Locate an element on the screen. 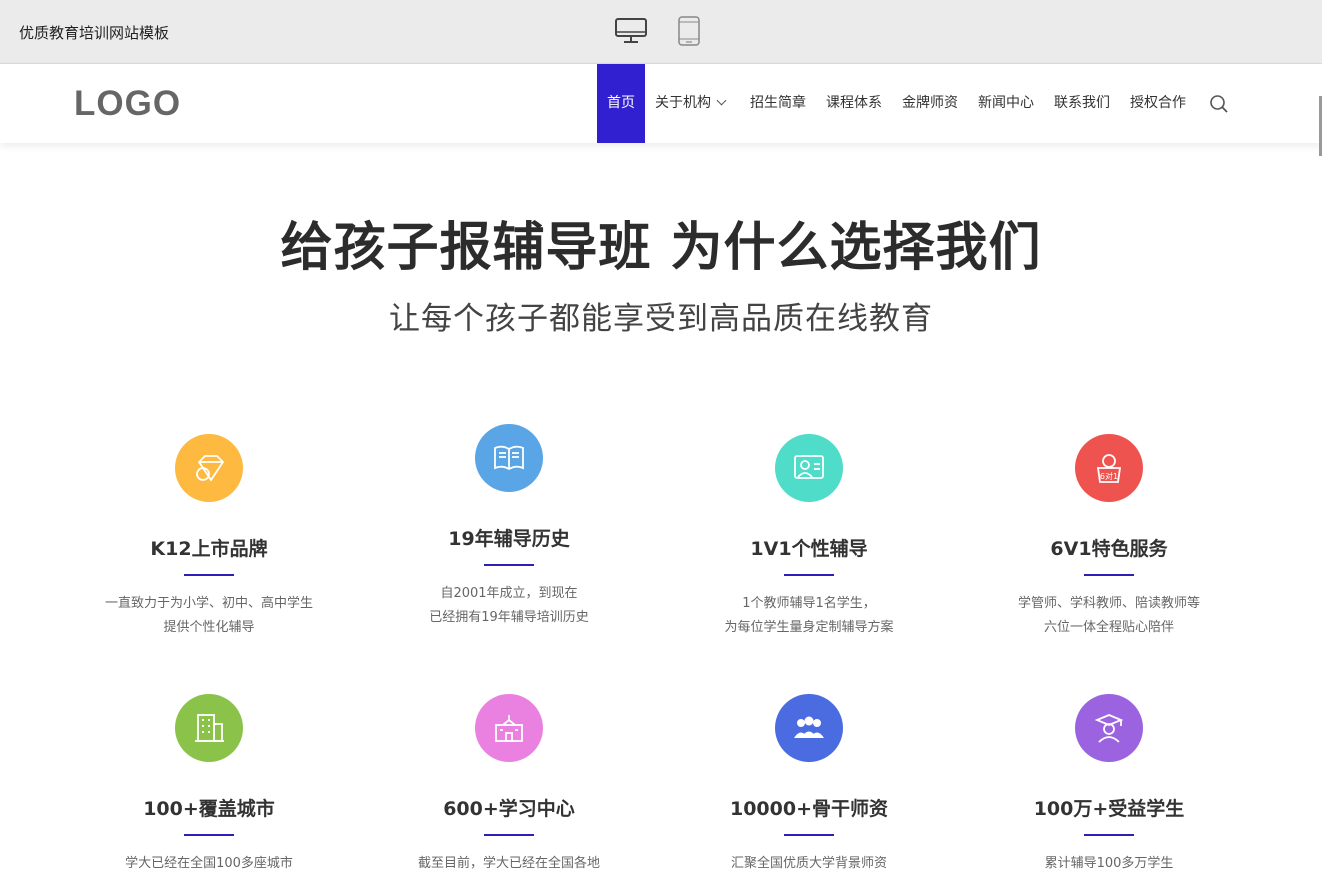 The height and width of the screenshot is (876, 1322). nav-partnership: 授权合作 is located at coordinates (1158, 103).